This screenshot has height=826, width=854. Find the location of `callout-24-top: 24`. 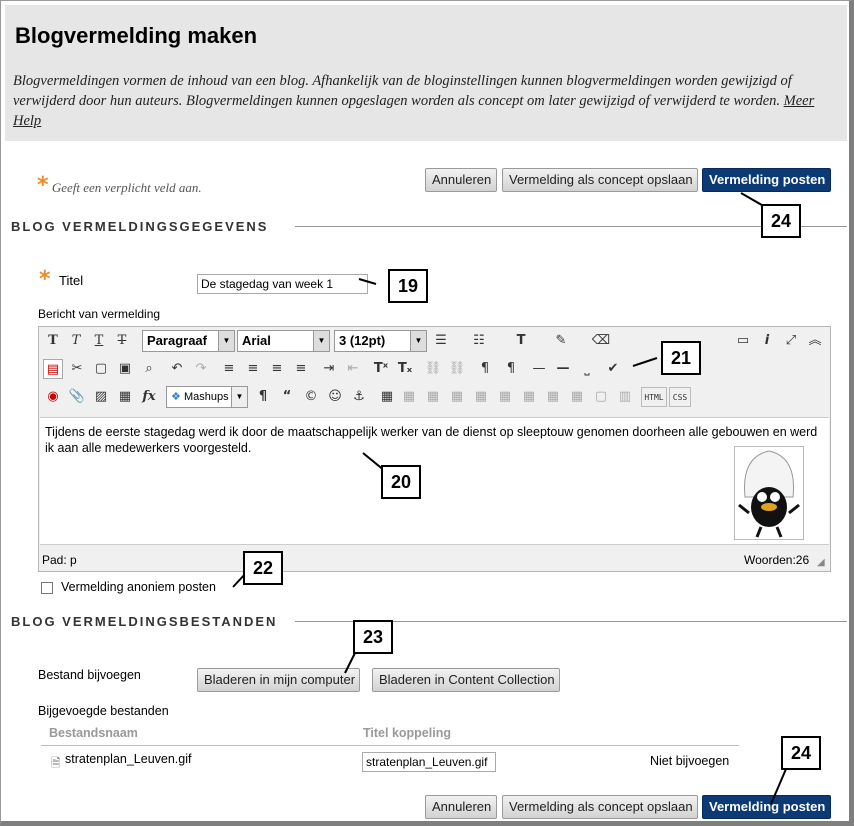

callout-24-top: 24 is located at coordinates (781, 221).